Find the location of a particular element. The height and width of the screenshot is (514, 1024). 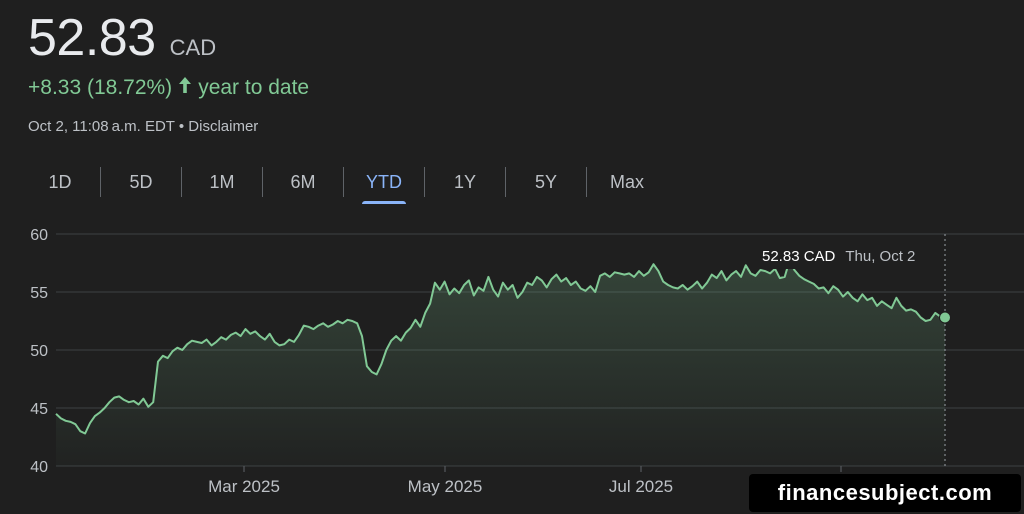

y-tick-label: 40 is located at coordinates (39, 467).